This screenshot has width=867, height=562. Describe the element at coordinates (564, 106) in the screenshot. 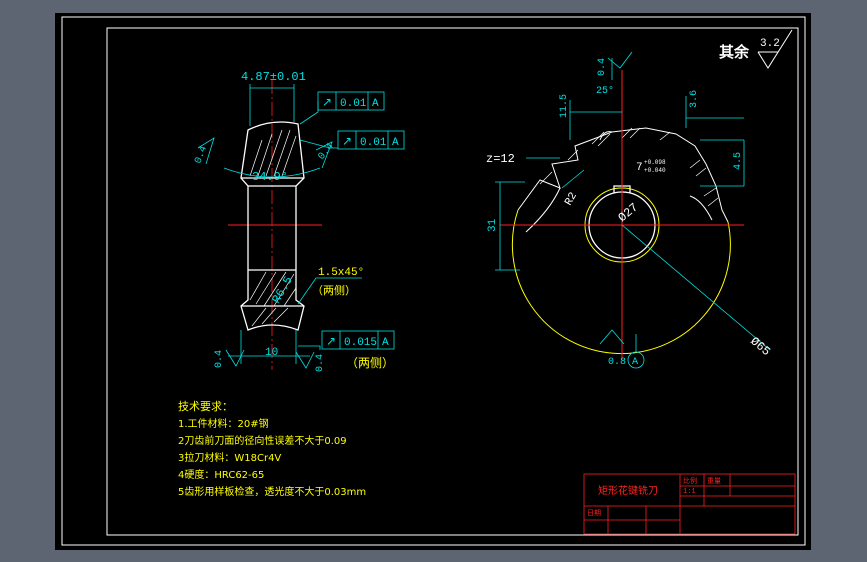

I see `dim-11-5: 11.5` at that location.